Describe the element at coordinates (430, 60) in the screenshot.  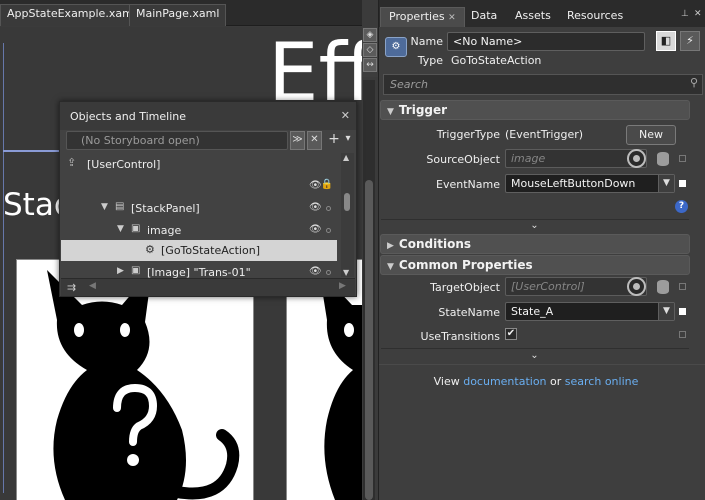
I see `type-label: Type` at that location.